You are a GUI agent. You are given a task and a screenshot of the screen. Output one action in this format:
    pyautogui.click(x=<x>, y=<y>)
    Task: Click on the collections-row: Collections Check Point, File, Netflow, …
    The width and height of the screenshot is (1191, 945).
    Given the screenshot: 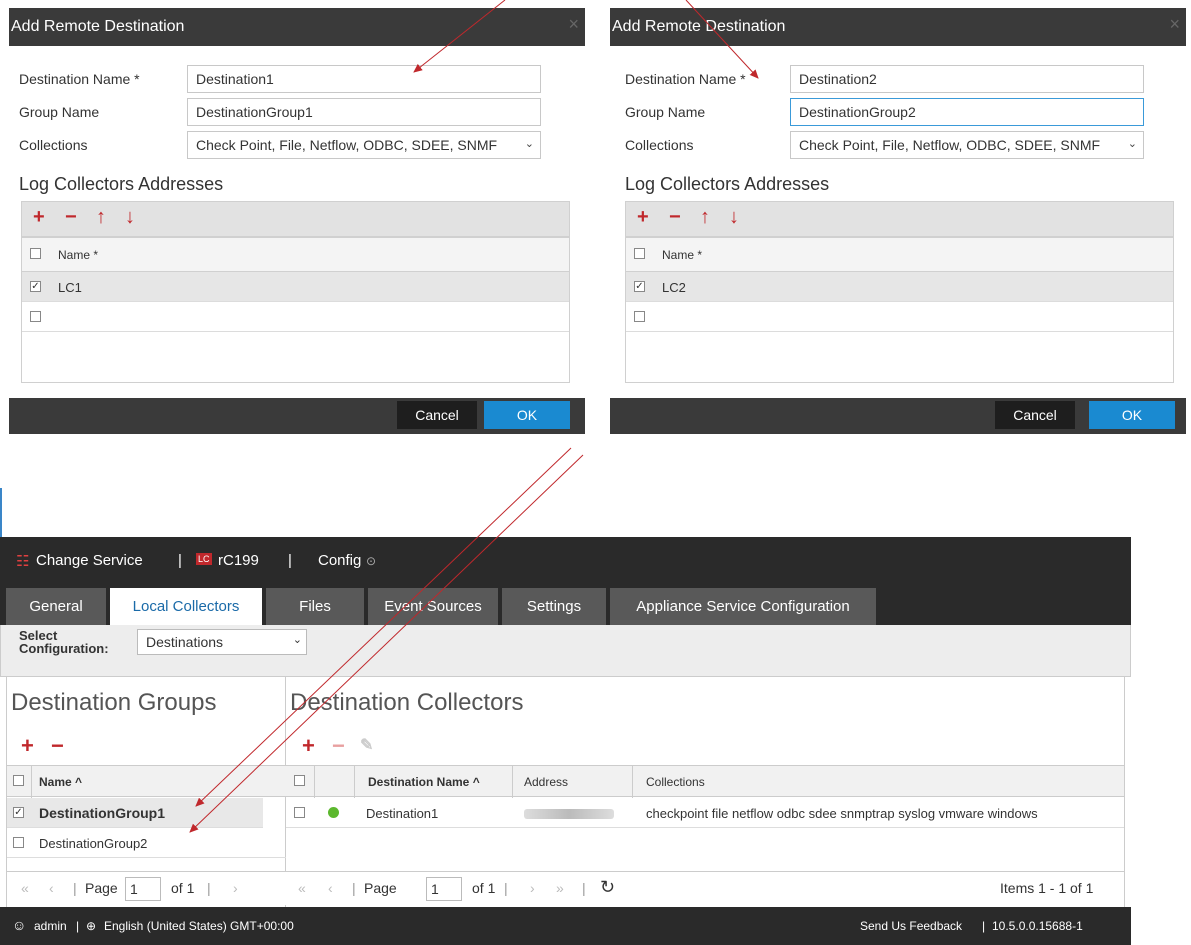 What is the action you would take?
    pyautogui.click(x=897, y=145)
    